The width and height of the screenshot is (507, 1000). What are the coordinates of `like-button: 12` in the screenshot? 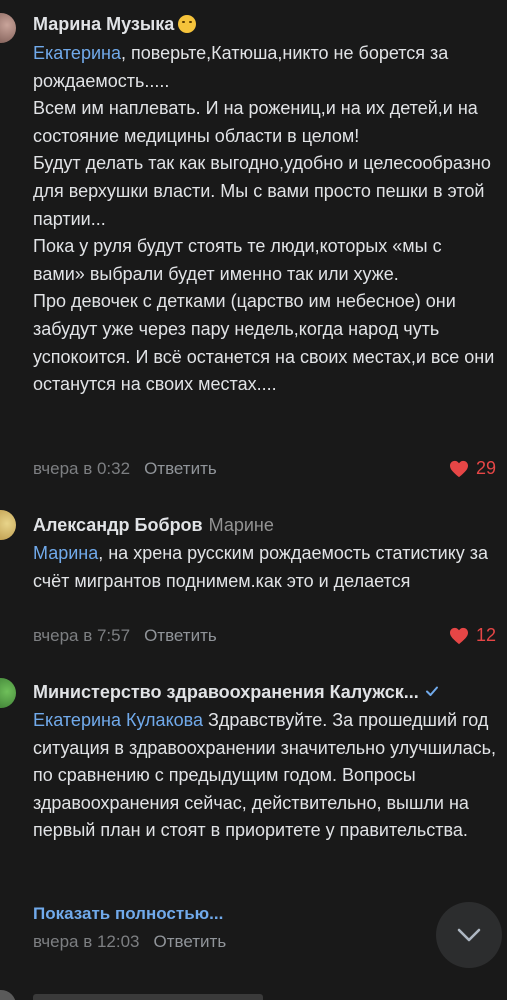 It's located at (472, 635).